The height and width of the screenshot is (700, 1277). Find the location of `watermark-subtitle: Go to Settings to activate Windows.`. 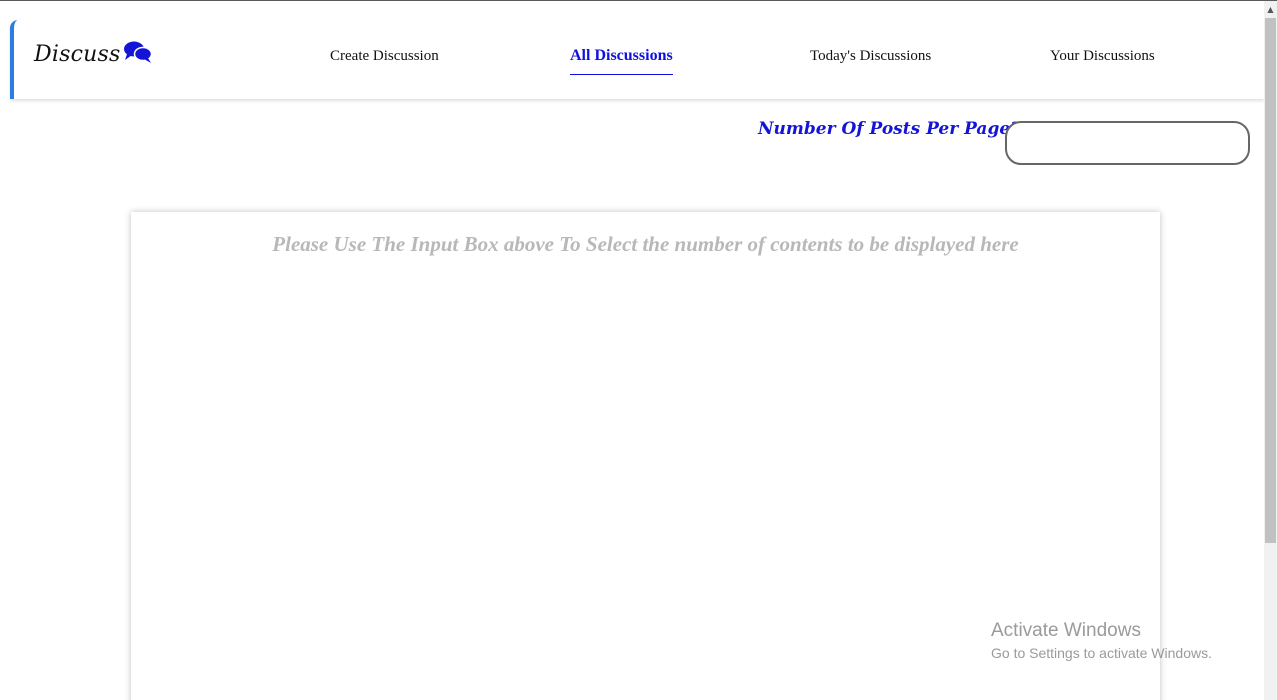

watermark-subtitle: Go to Settings to activate Windows. is located at coordinates (1101, 653).